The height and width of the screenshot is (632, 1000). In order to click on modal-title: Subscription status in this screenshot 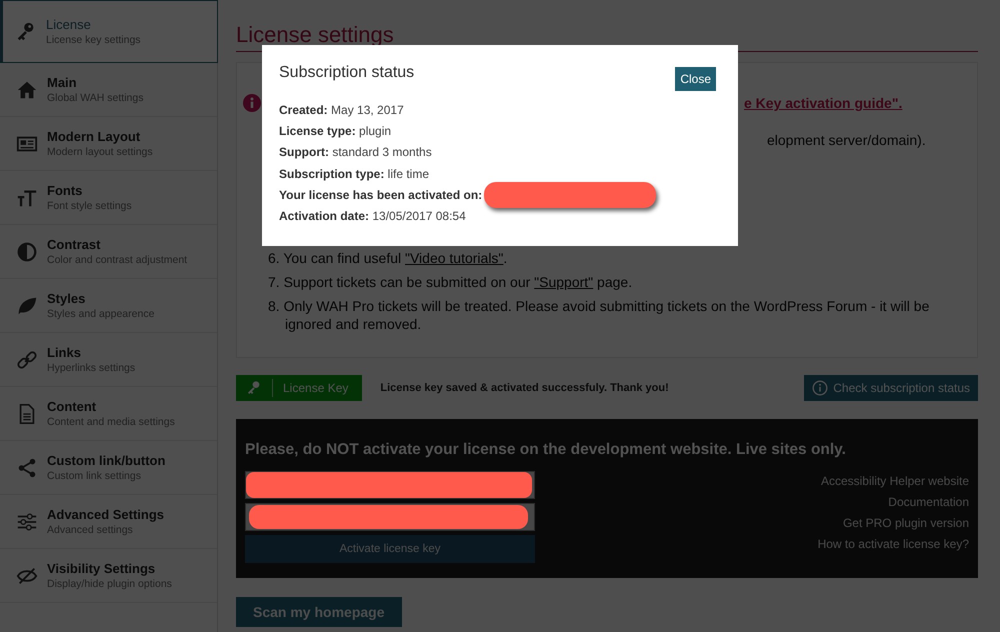, I will do `click(346, 73)`.